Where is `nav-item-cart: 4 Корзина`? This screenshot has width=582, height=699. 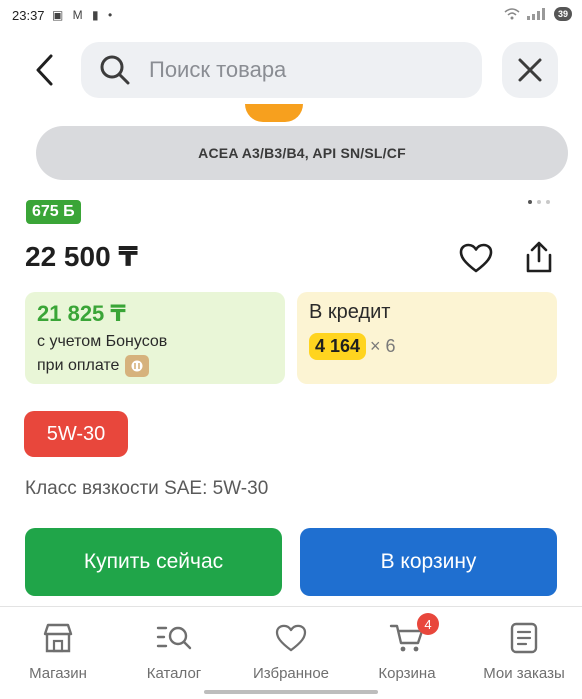 nav-item-cart: 4 Корзина is located at coordinates (407, 647).